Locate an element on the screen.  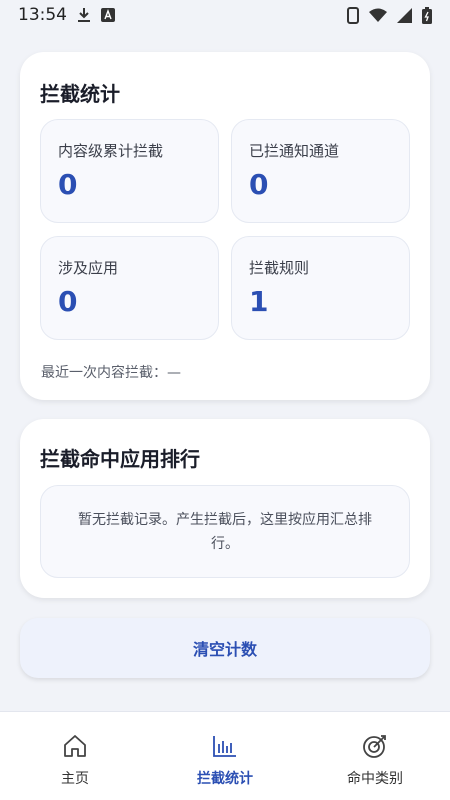
home-icon is located at coordinates (75, 746).